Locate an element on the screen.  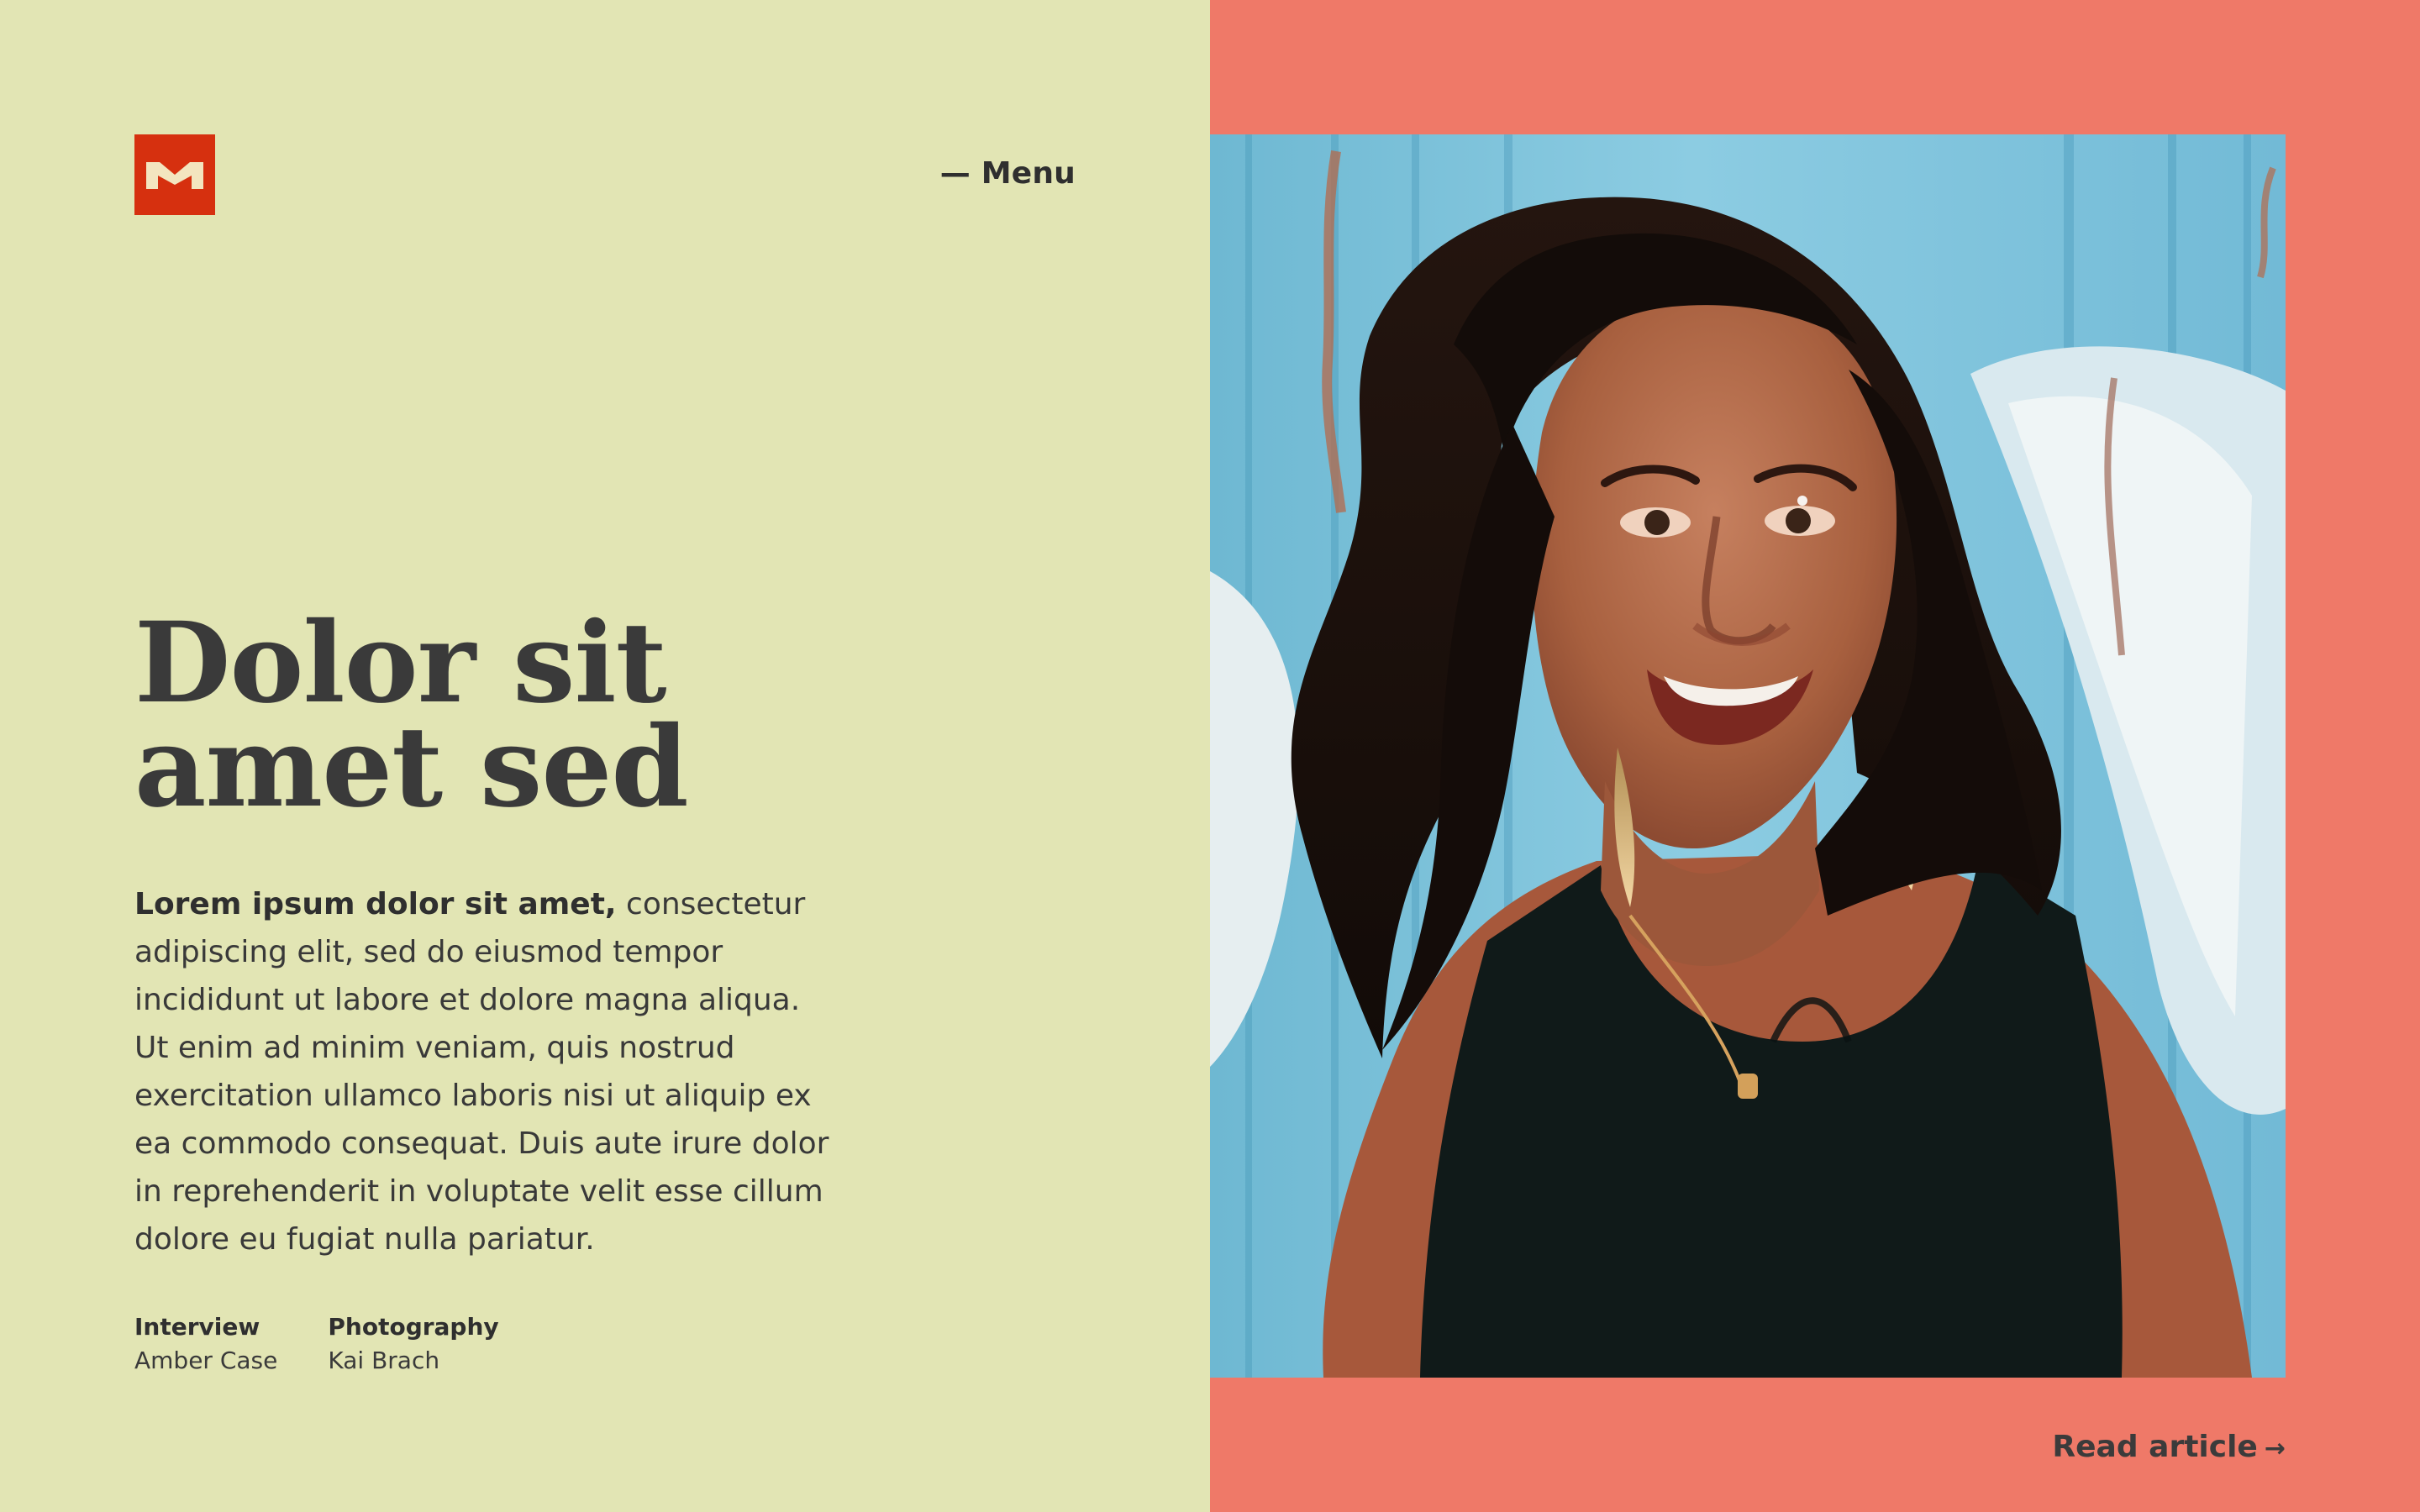
site-logo is located at coordinates (174, 174).